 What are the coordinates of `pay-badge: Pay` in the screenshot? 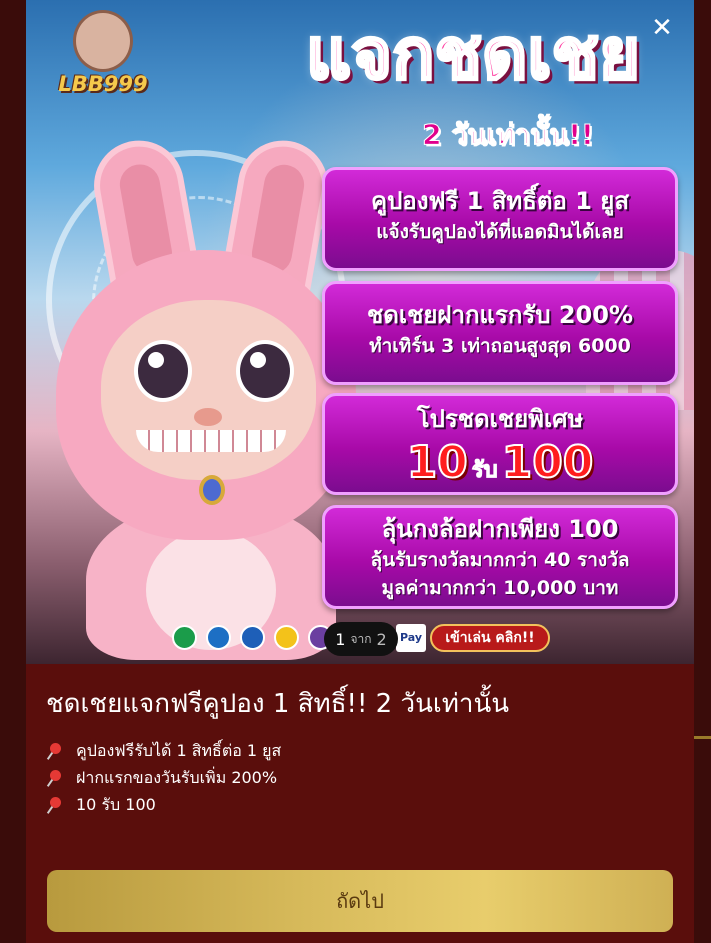 It's located at (411, 638).